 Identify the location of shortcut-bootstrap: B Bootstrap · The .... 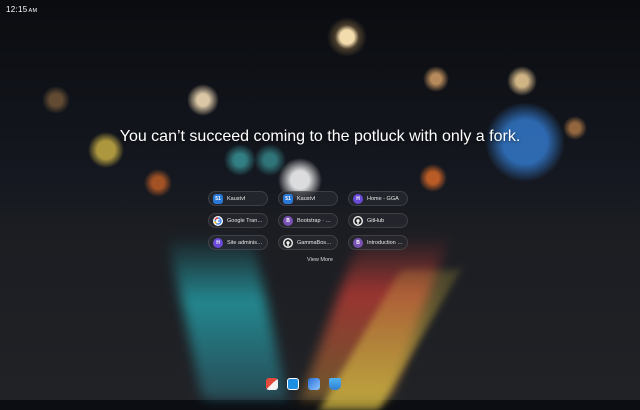
(308, 220).